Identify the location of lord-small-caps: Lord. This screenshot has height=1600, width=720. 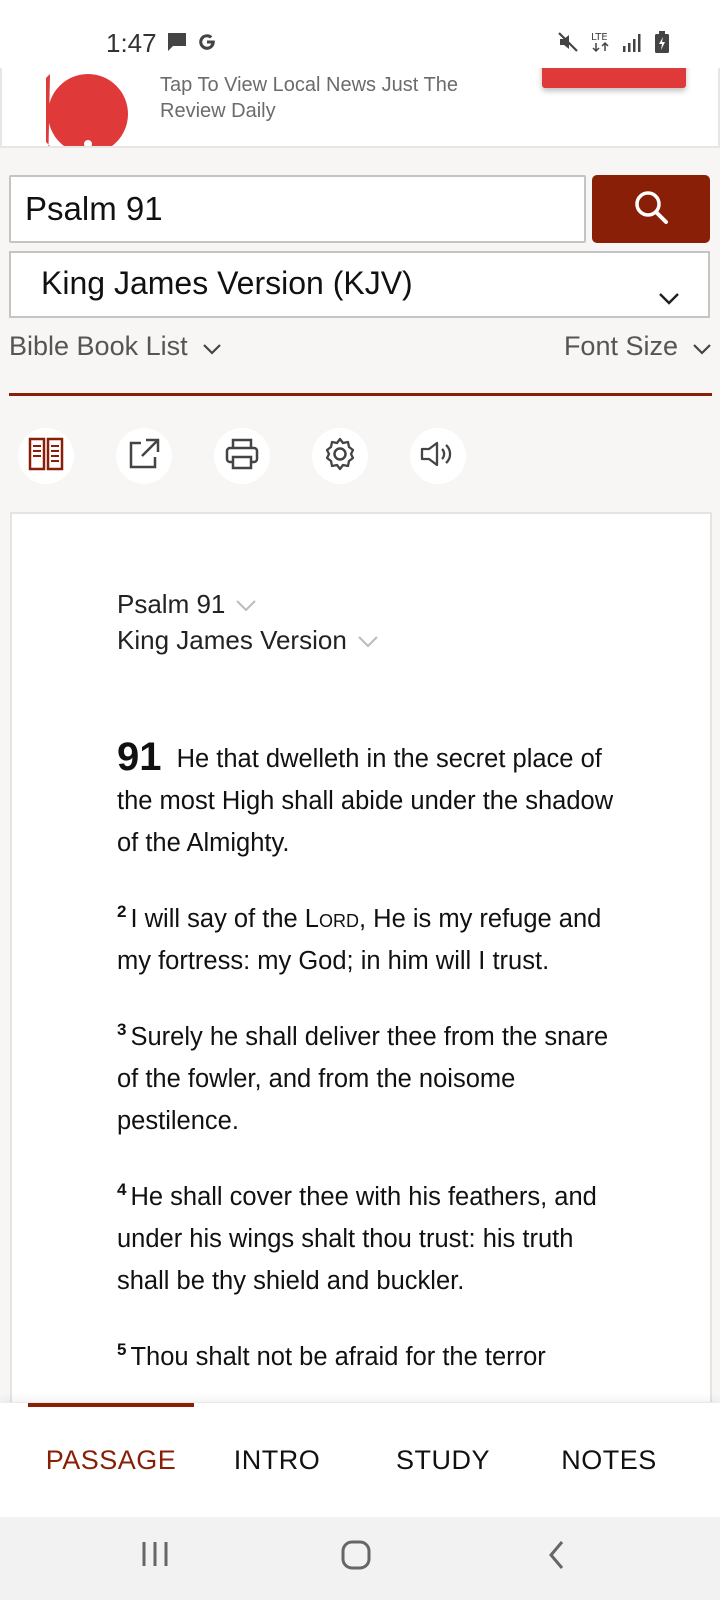
(331, 919).